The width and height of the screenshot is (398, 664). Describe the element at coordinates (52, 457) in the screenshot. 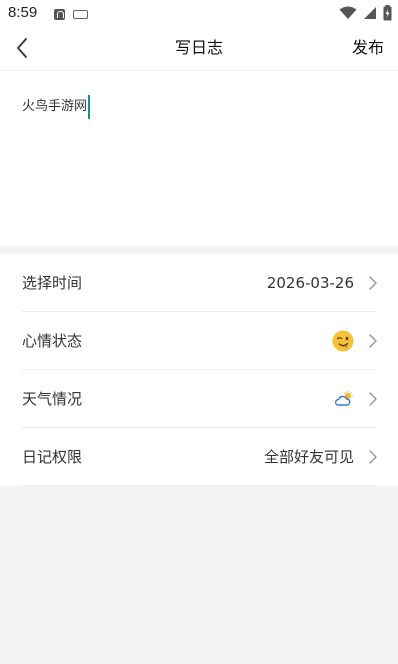

I see `diary-permission-label: 日记权限` at that location.